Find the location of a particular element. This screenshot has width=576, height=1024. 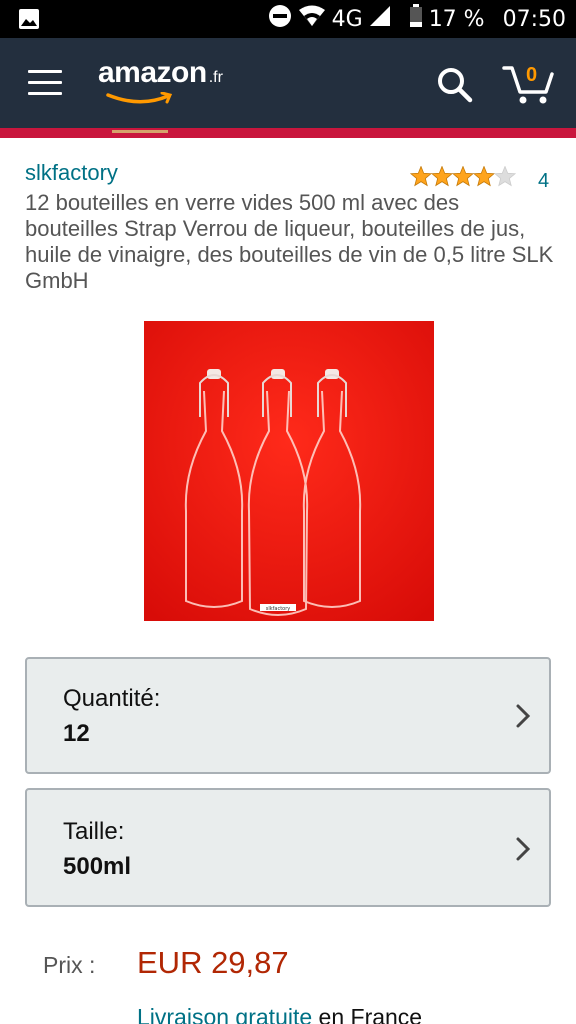

smile-icon is located at coordinates (139, 98).